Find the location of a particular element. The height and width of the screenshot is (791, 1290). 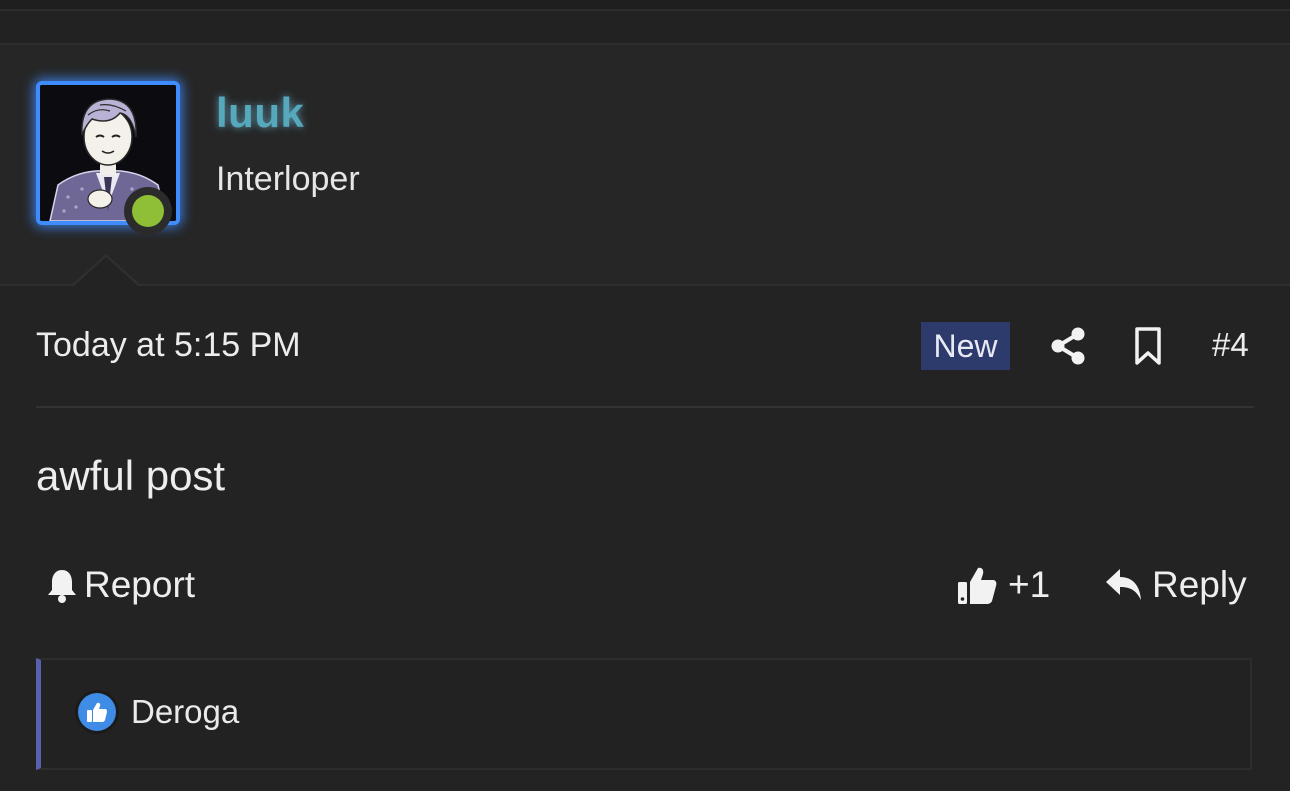

reply-label: Reply is located at coordinates (1199, 584).